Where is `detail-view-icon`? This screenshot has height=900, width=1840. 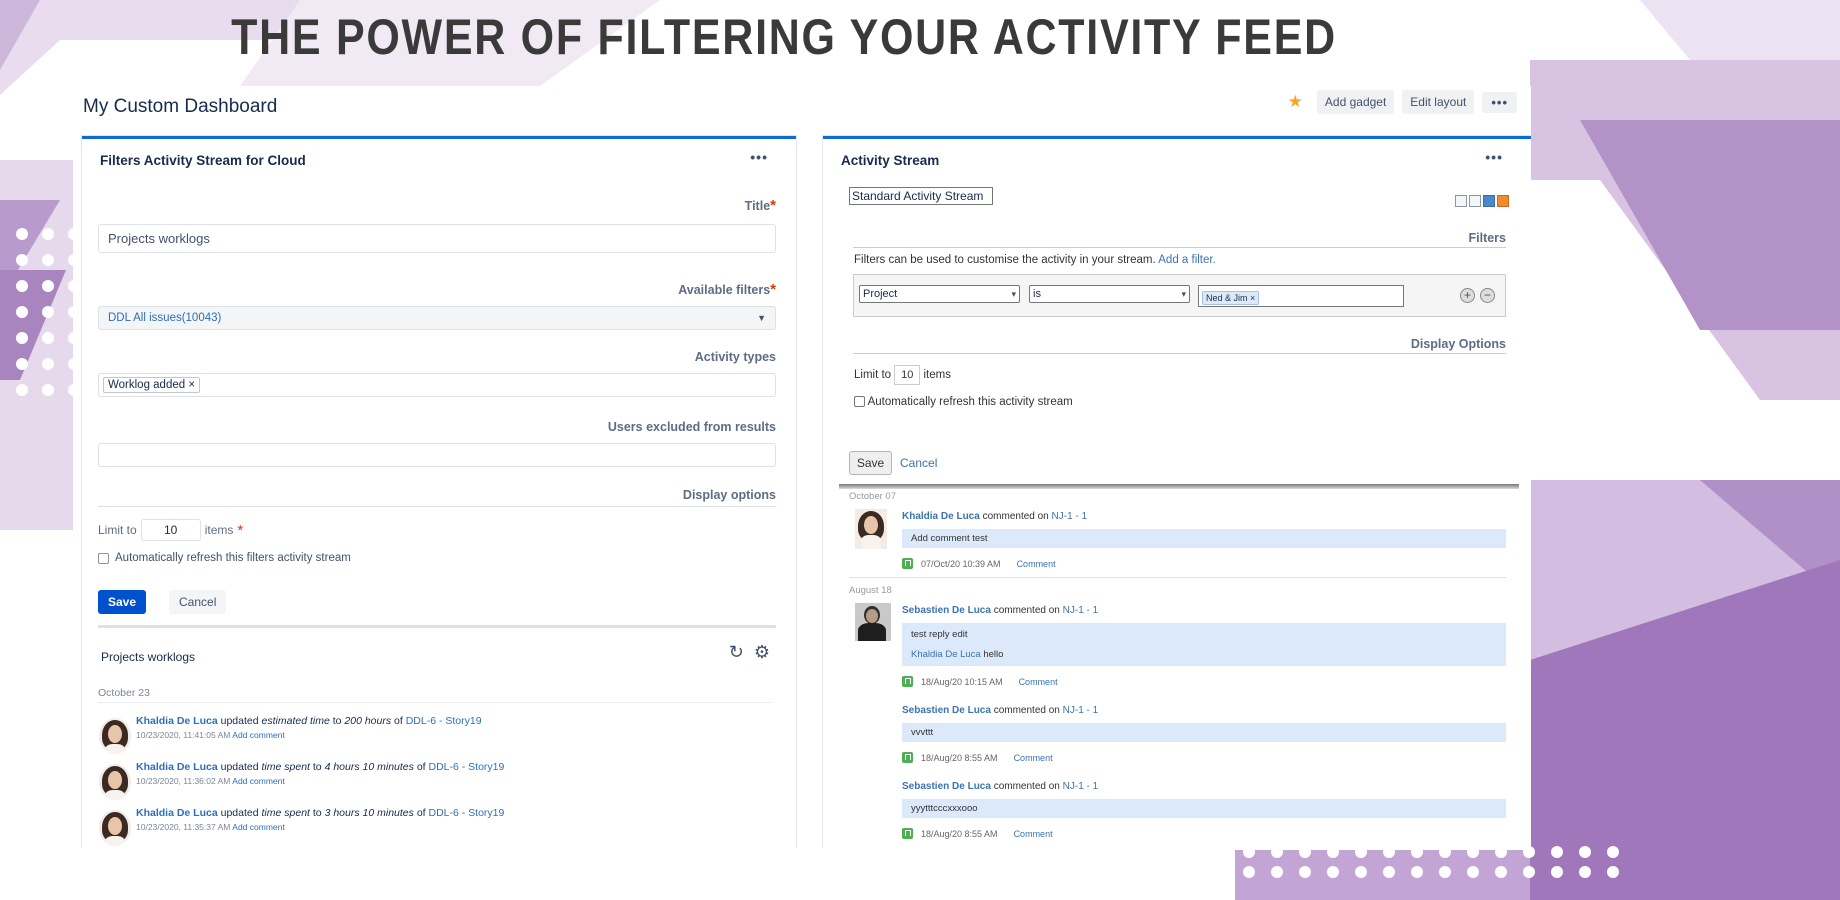
detail-view-icon is located at coordinates (1475, 201).